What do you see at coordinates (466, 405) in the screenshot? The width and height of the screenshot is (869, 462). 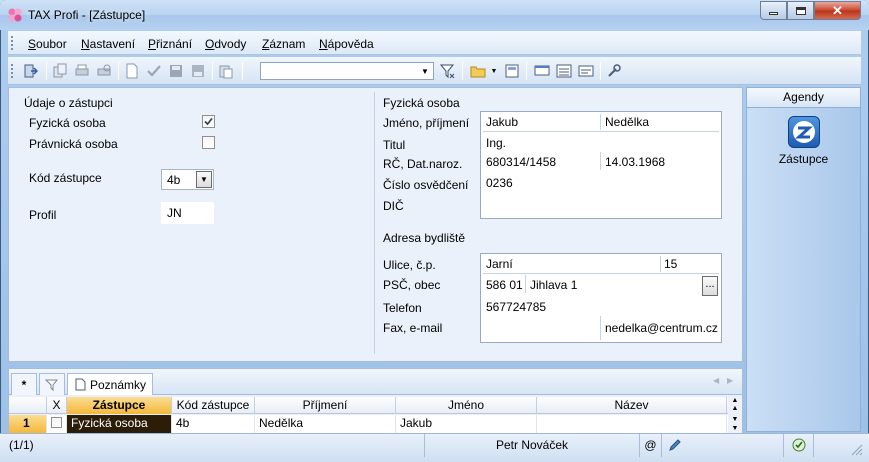 I see `column-header-jmeno: Jméno` at bounding box center [466, 405].